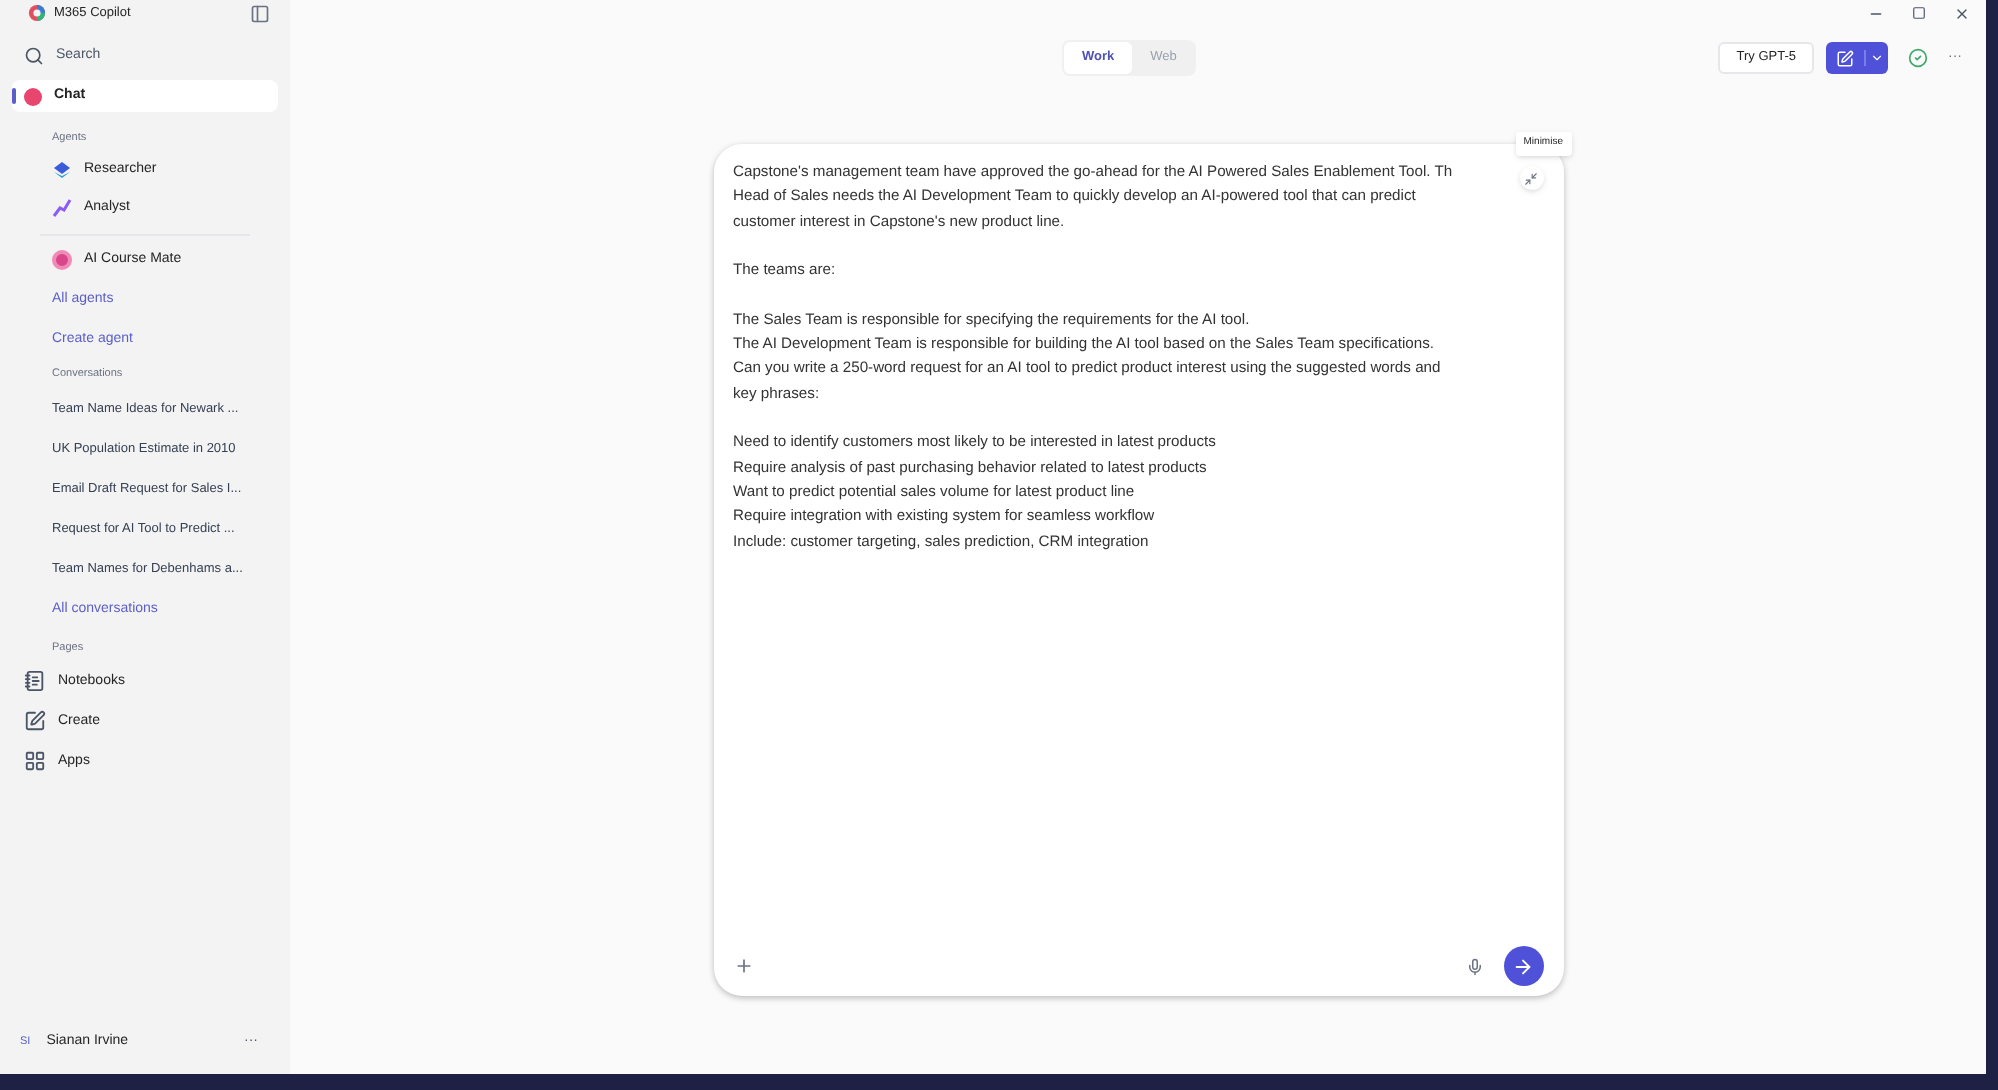 The width and height of the screenshot is (1998, 1090). Describe the element at coordinates (260, 13) in the screenshot. I see `sidebar-toggle-icon` at that location.